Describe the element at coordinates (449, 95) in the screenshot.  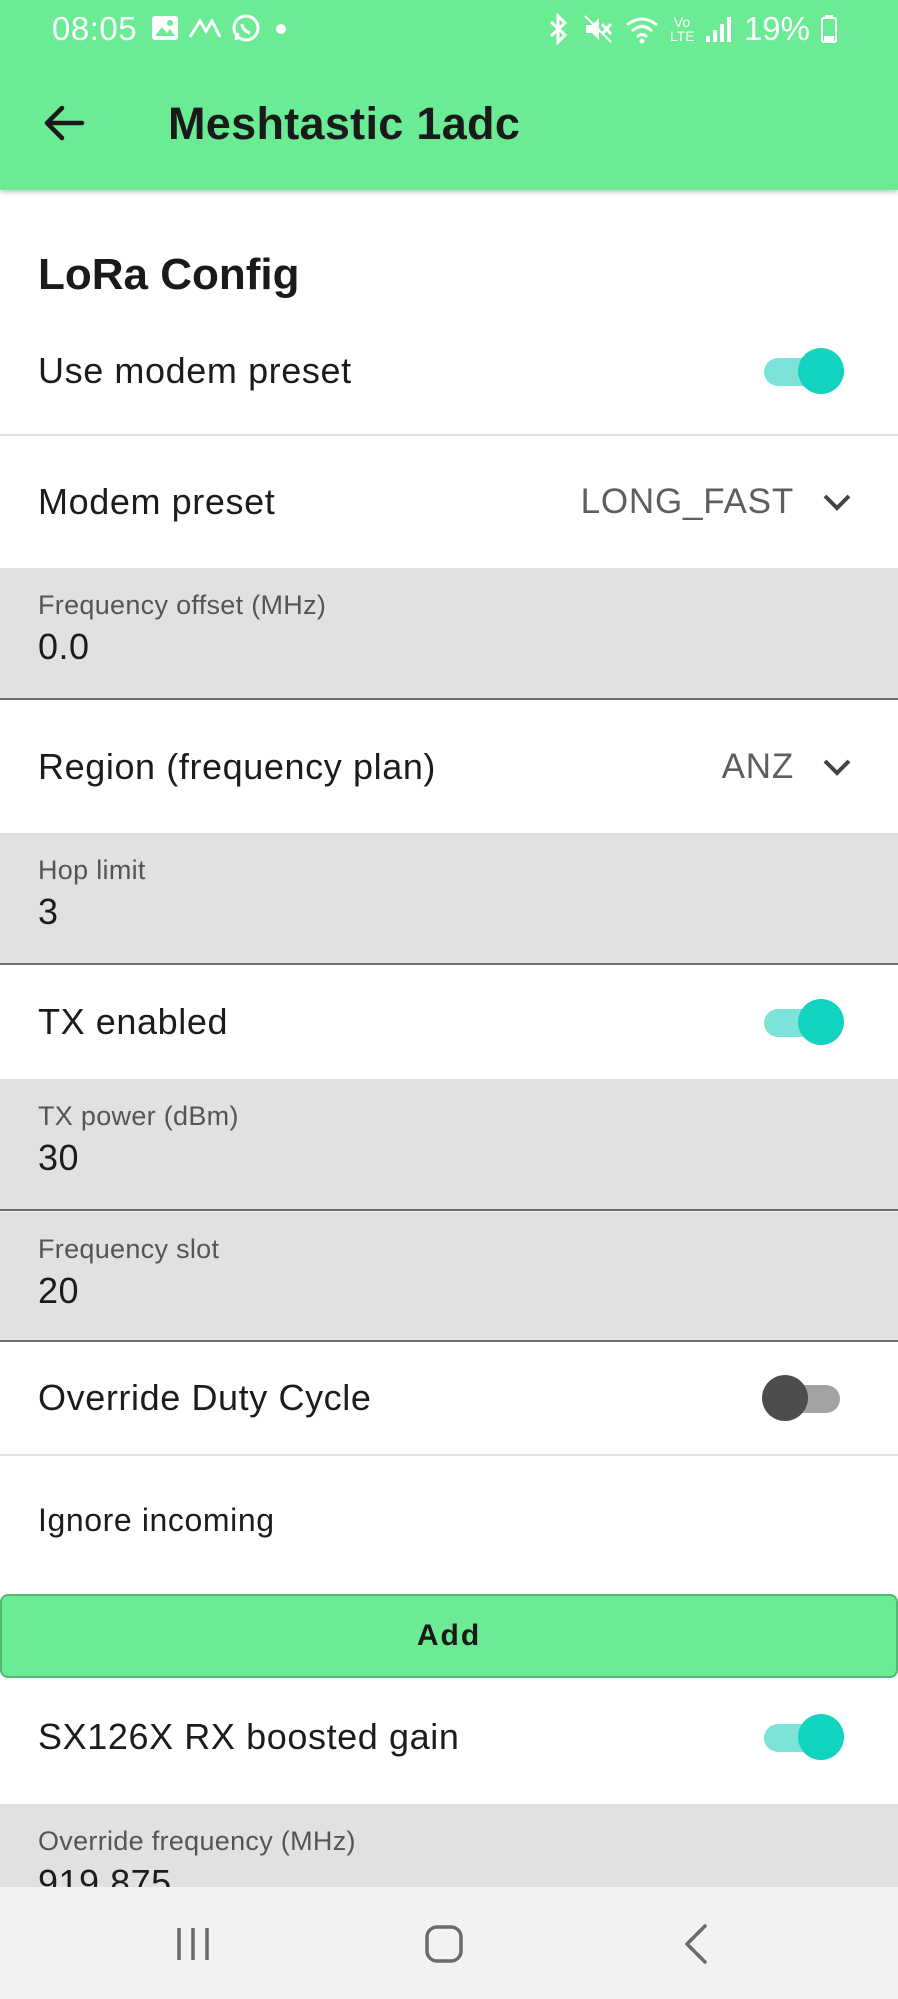
I see `app-header: 08:05 Vo LTE 19% Meshtastic 1adc` at that location.